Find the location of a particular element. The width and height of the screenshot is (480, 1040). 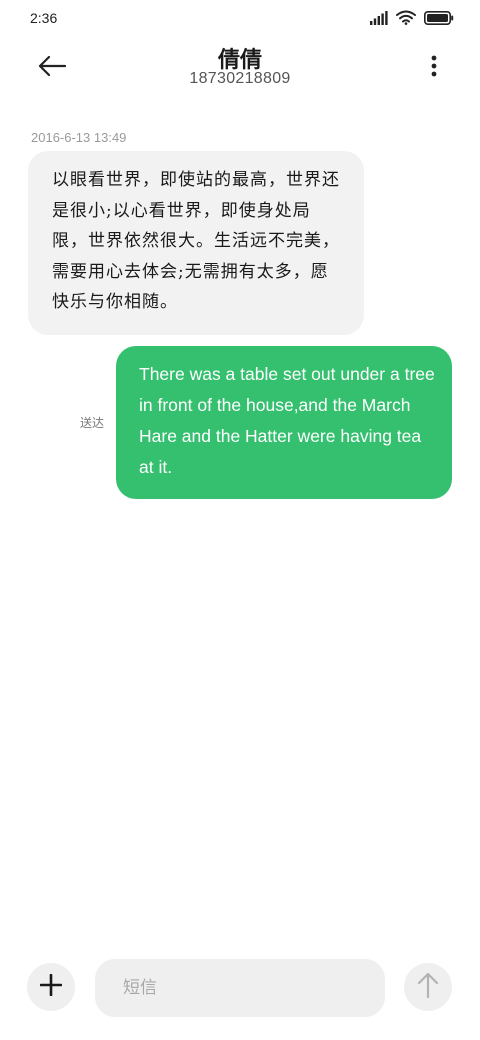

add-attachment-button is located at coordinates (51, 987).